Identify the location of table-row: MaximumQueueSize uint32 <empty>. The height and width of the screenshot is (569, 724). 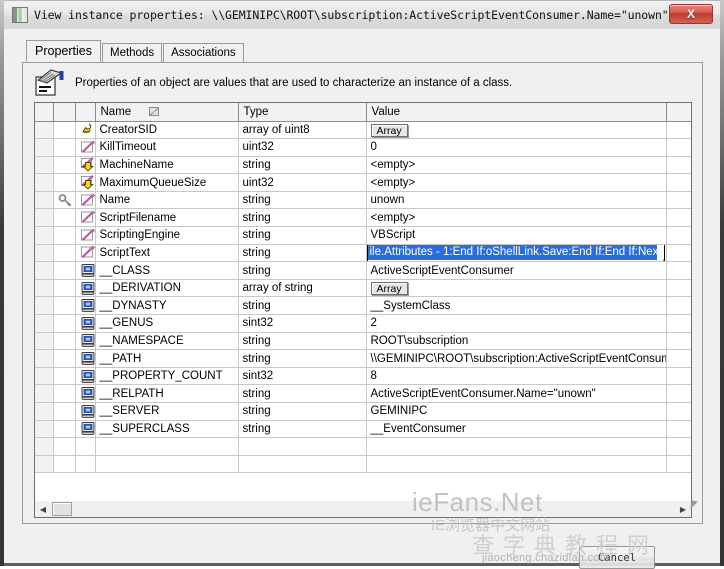
(363, 182).